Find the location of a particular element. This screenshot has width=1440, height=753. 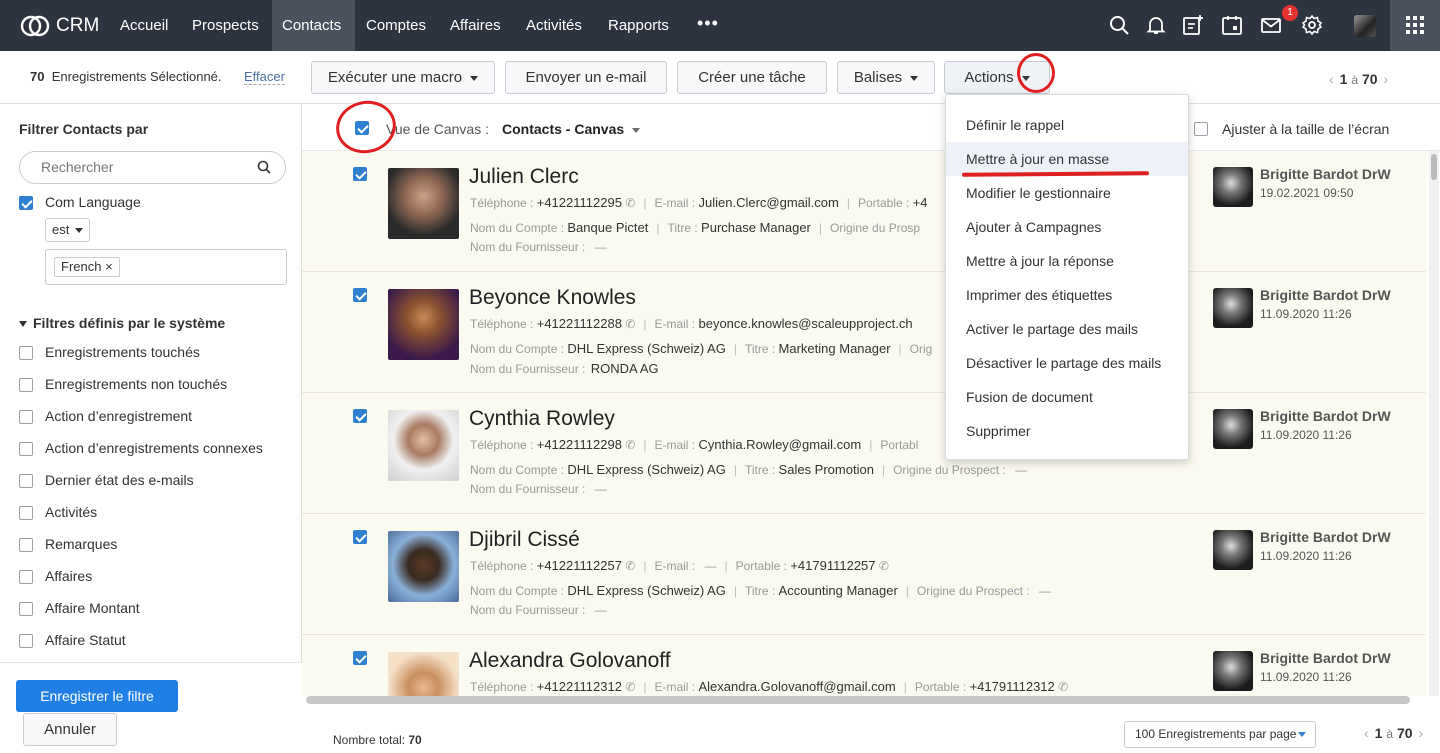

vertical-scrollbar is located at coordinates (1434, 423).